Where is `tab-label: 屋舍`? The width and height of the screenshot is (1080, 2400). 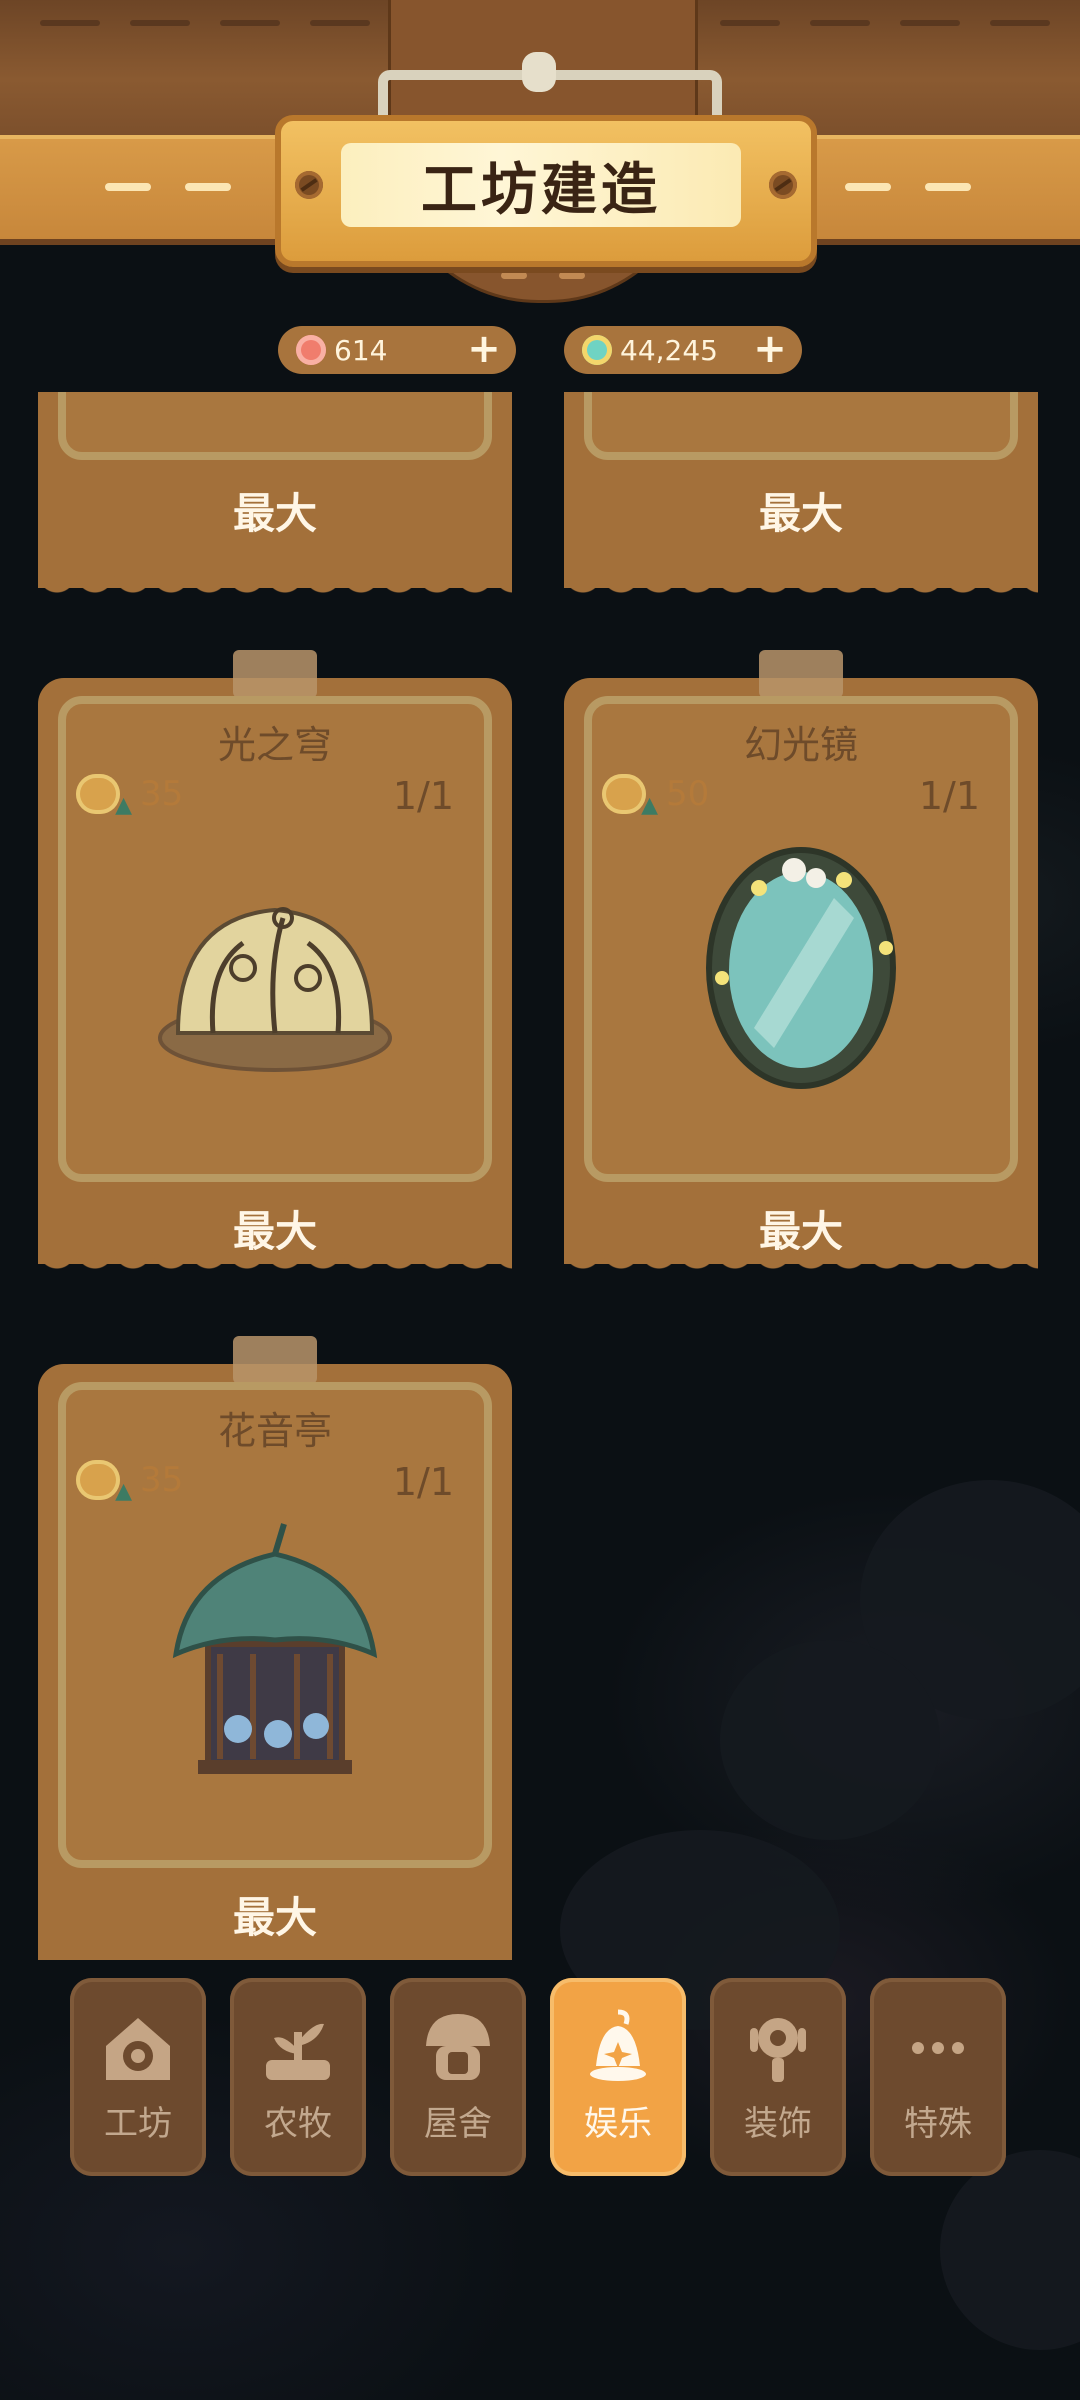
tab-label: 屋舍 is located at coordinates (458, 2124).